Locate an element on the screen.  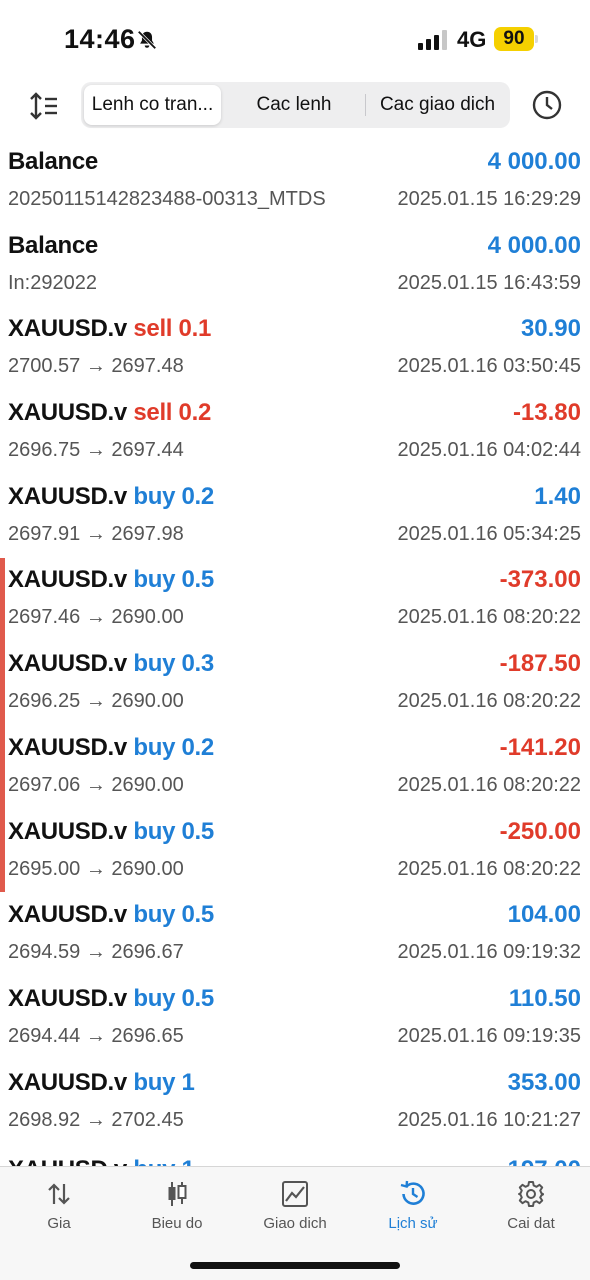
item-detail: 2694.59 → 2696.67 is located at coordinates (96, 952).